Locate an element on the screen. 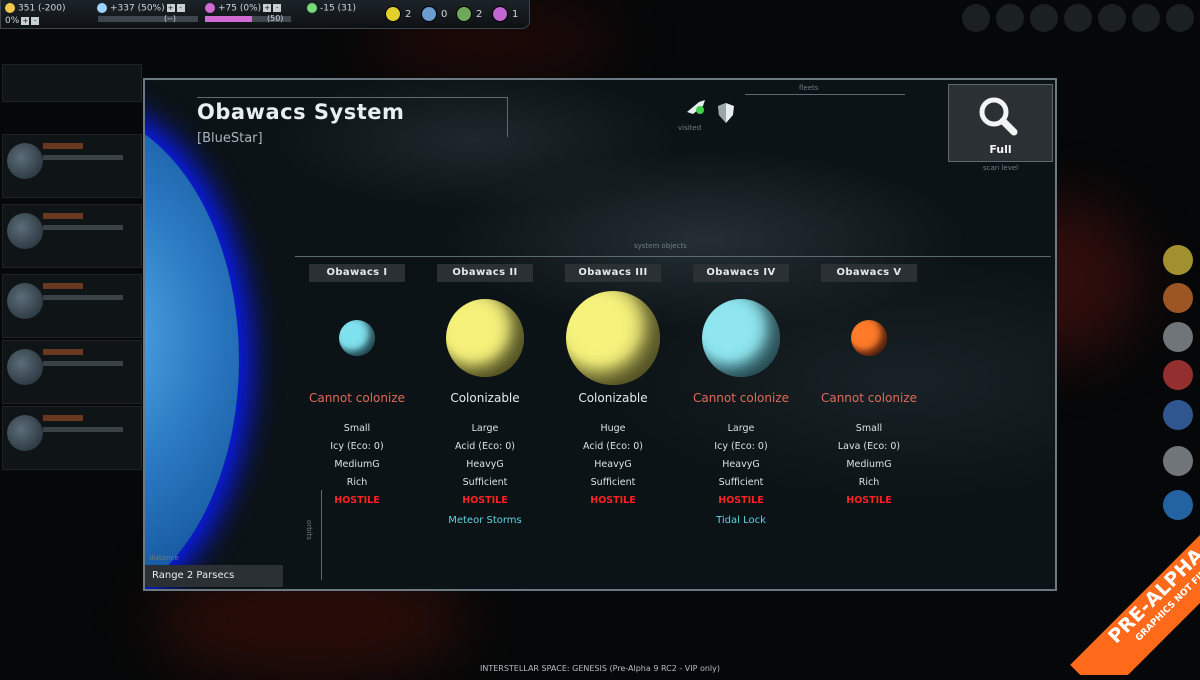  planet-size: Small is located at coordinates (357, 428).